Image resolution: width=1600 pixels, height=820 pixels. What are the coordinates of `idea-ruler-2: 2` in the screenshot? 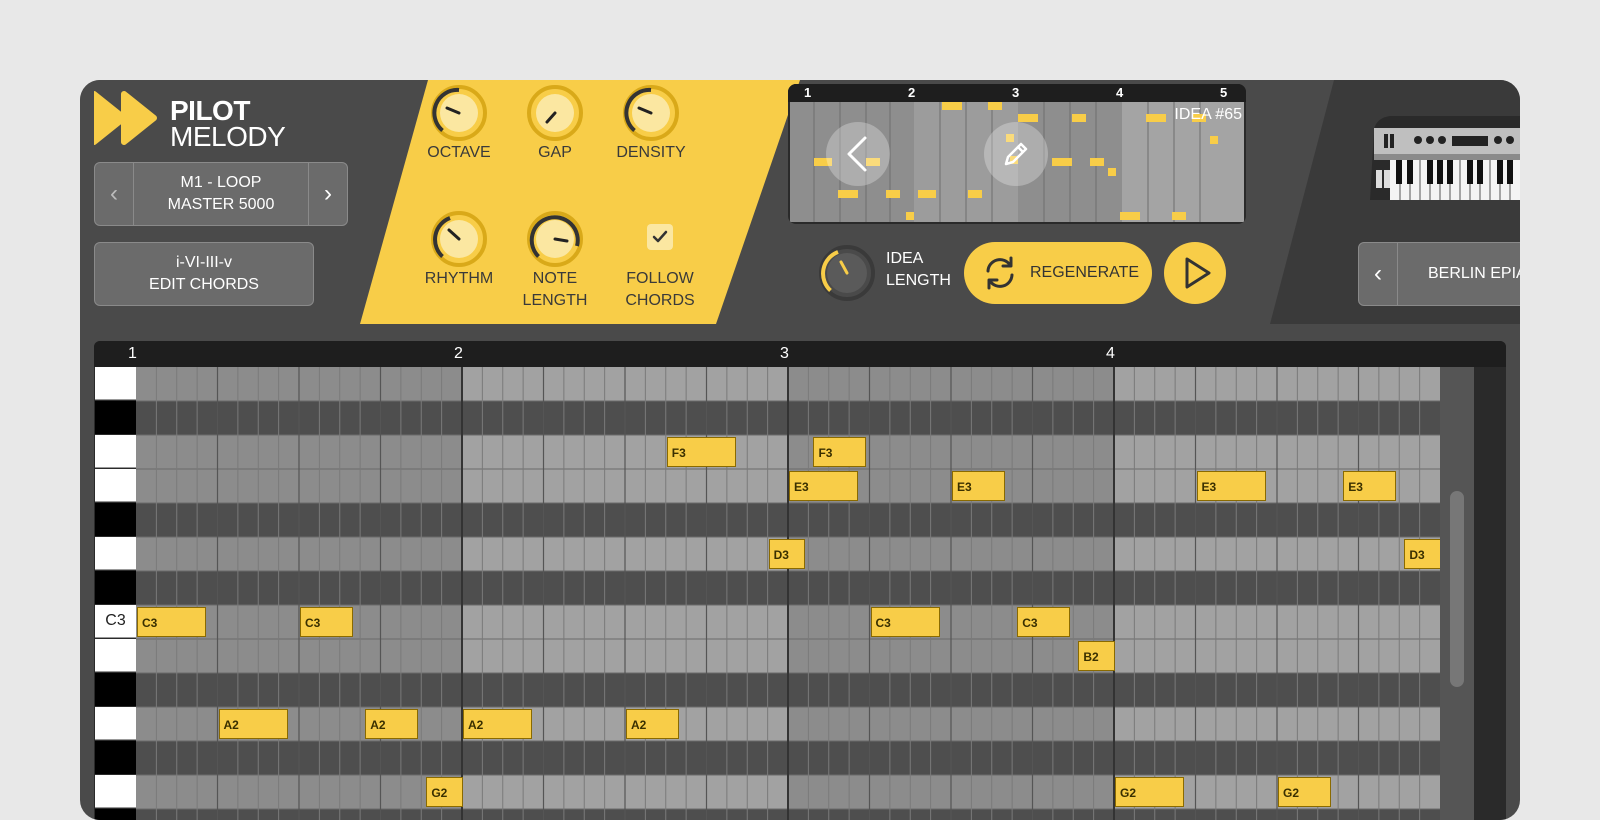 It's located at (912, 92).